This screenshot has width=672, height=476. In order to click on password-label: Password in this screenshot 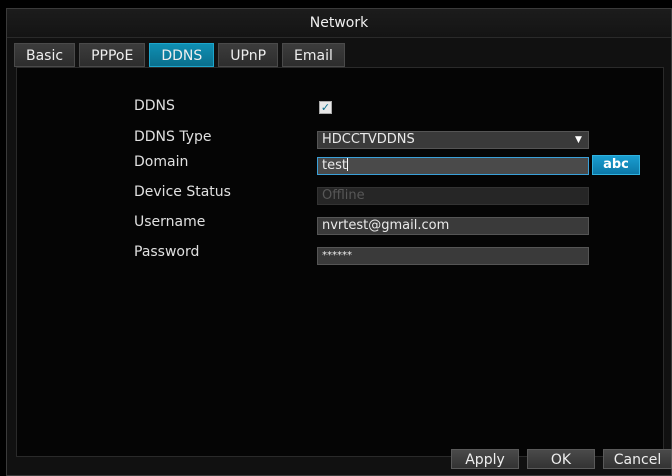, I will do `click(167, 252)`.